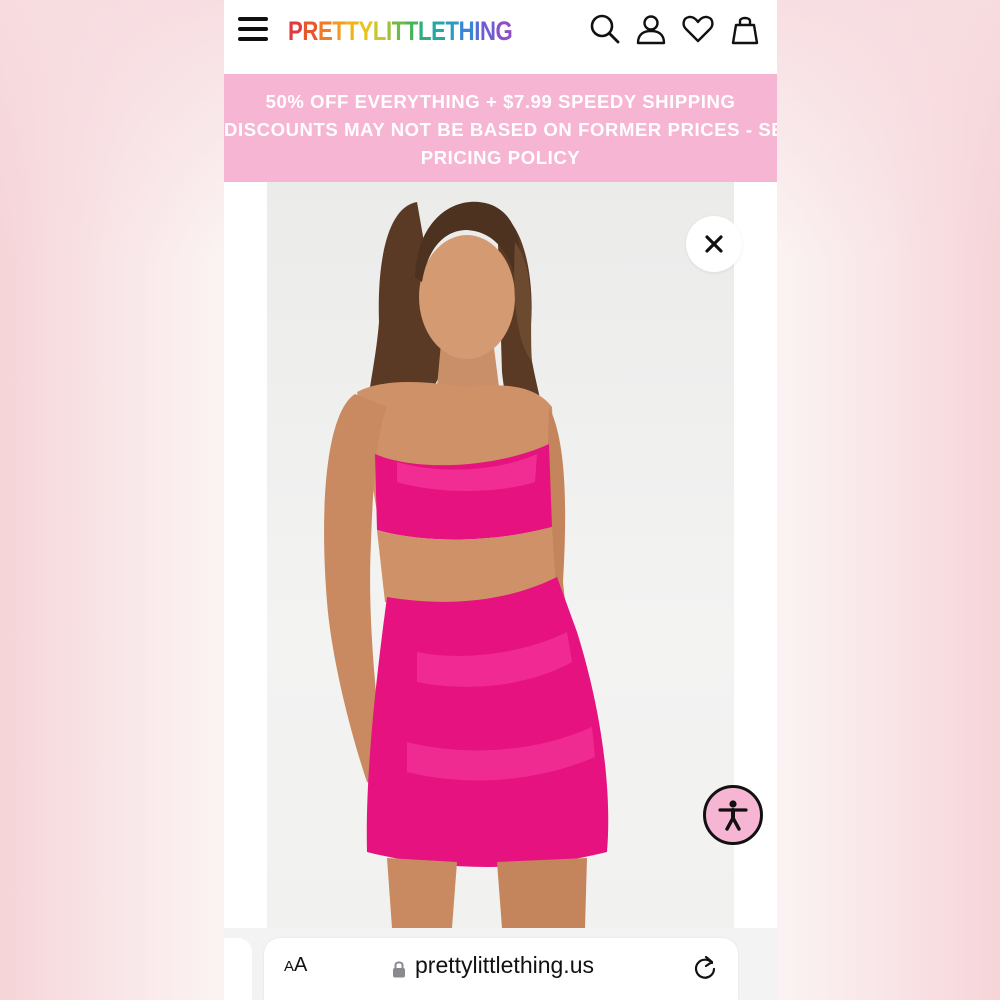 This screenshot has width=1000, height=1000. What do you see at coordinates (487, 31) in the screenshot?
I see `logo-letter: N` at bounding box center [487, 31].